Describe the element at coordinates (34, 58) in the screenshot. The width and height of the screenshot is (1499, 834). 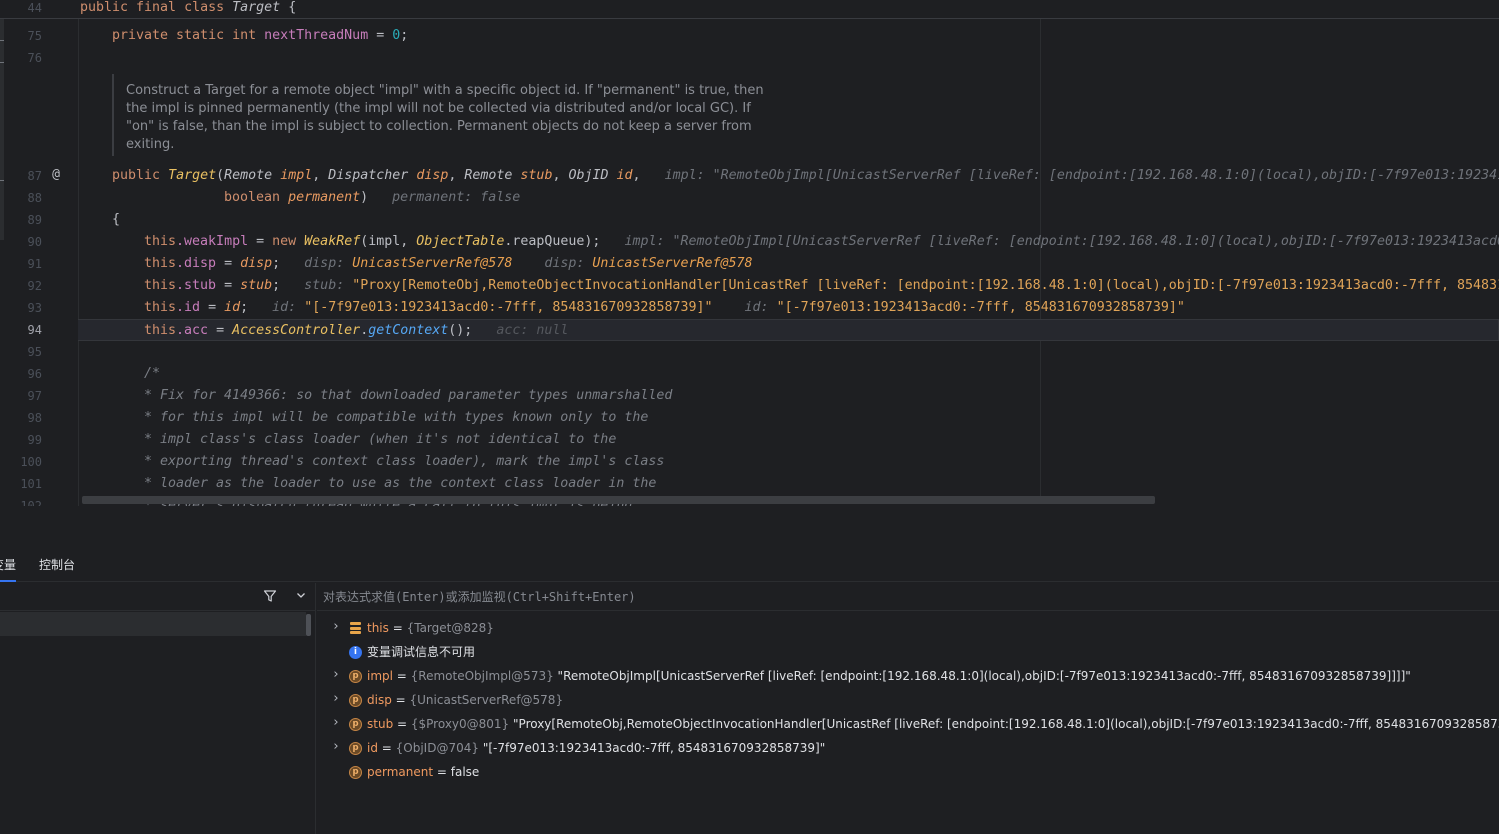
I see `line-number: 76` at that location.